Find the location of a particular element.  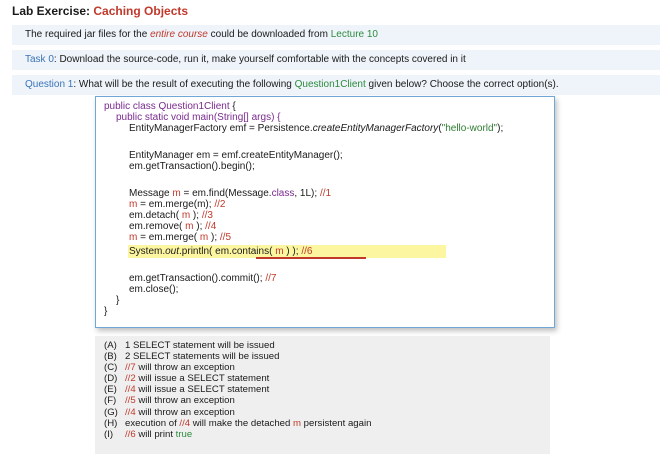

option-f: (F)//5 will throw an exception is located at coordinates (327, 400).